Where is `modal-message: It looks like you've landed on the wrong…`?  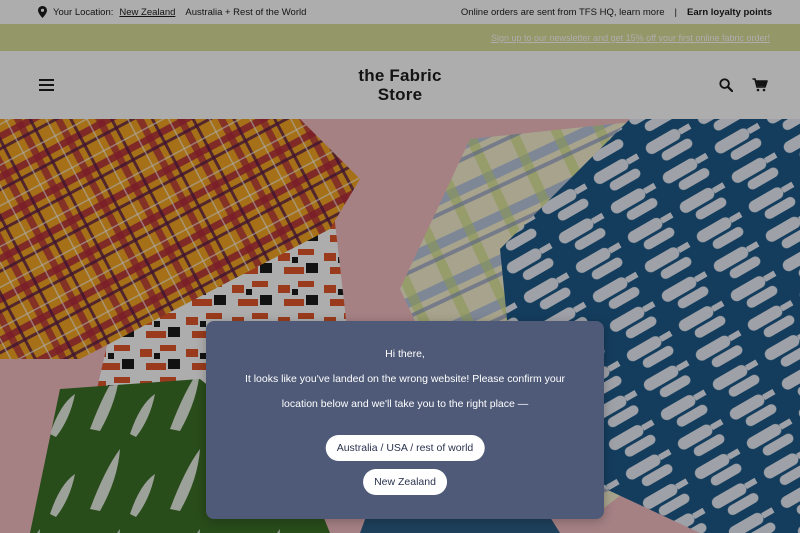 modal-message: It looks like you've landed on the wrong… is located at coordinates (405, 391).